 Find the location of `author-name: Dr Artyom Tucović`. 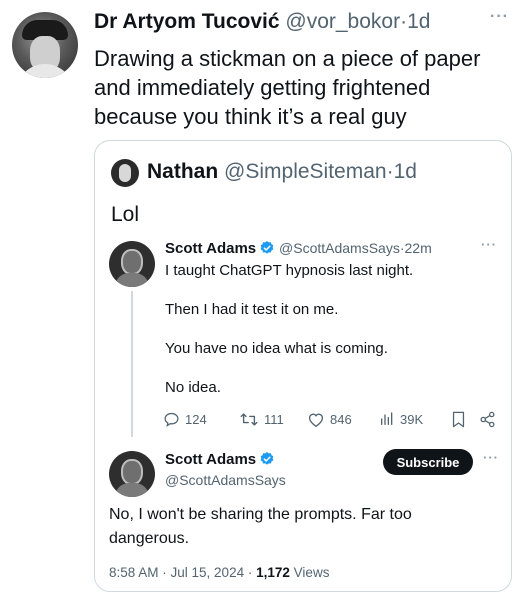

author-name: Dr Artyom Tucović is located at coordinates (187, 21).